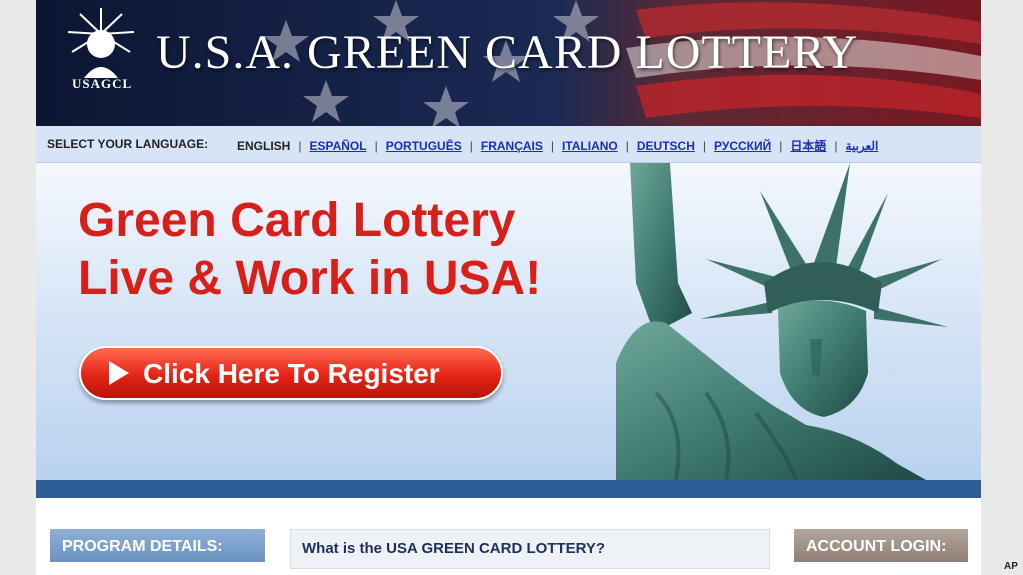 This screenshot has height=575, width=1023. What do you see at coordinates (507, 52) in the screenshot?
I see `site-title: U.S.A. GREEN CARD LOTTERY` at bounding box center [507, 52].